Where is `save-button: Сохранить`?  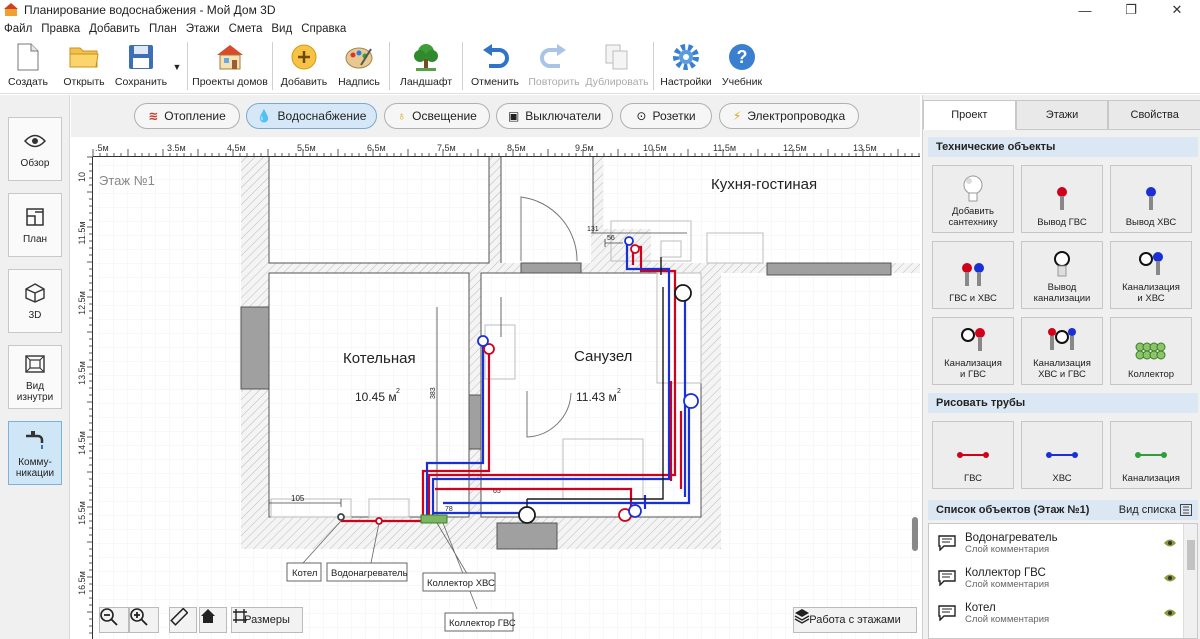
save-button: Сохранить is located at coordinates (141, 66).